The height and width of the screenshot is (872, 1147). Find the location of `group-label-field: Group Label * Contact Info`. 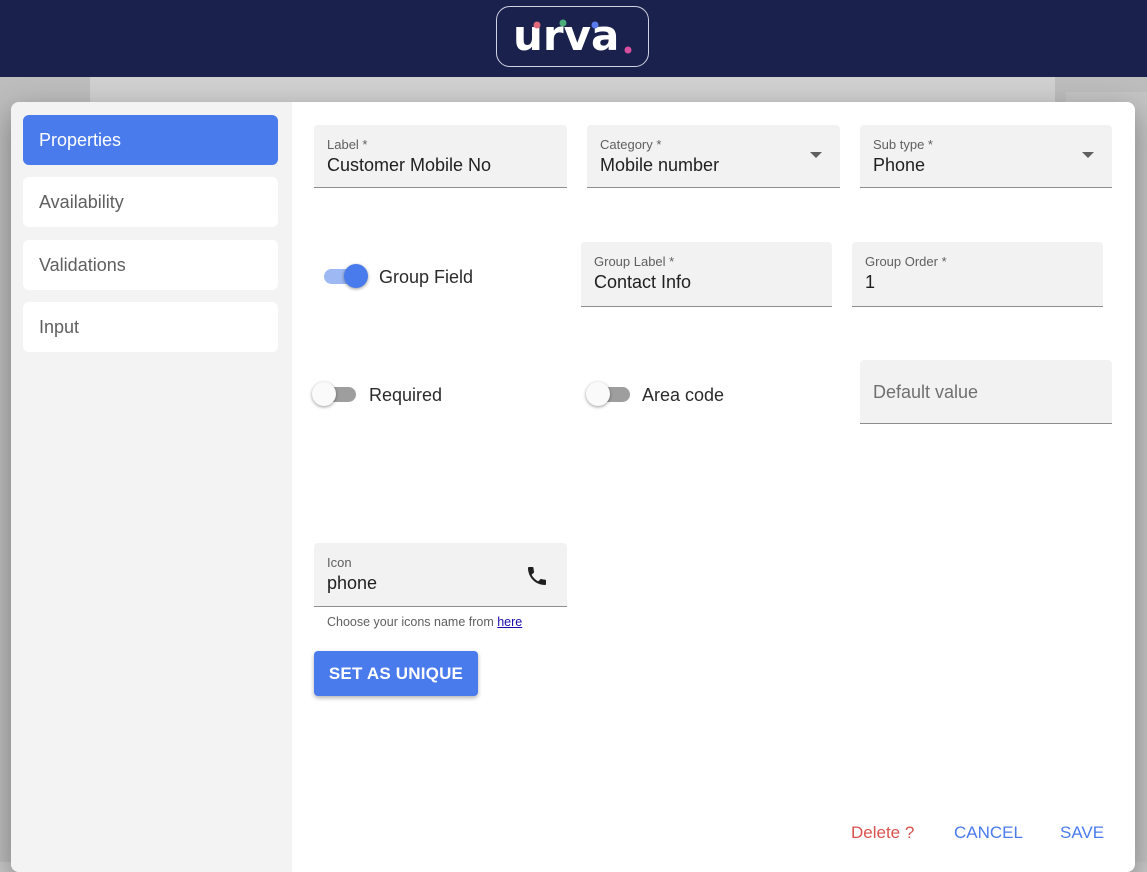

group-label-field: Group Label * Contact Info is located at coordinates (706, 274).